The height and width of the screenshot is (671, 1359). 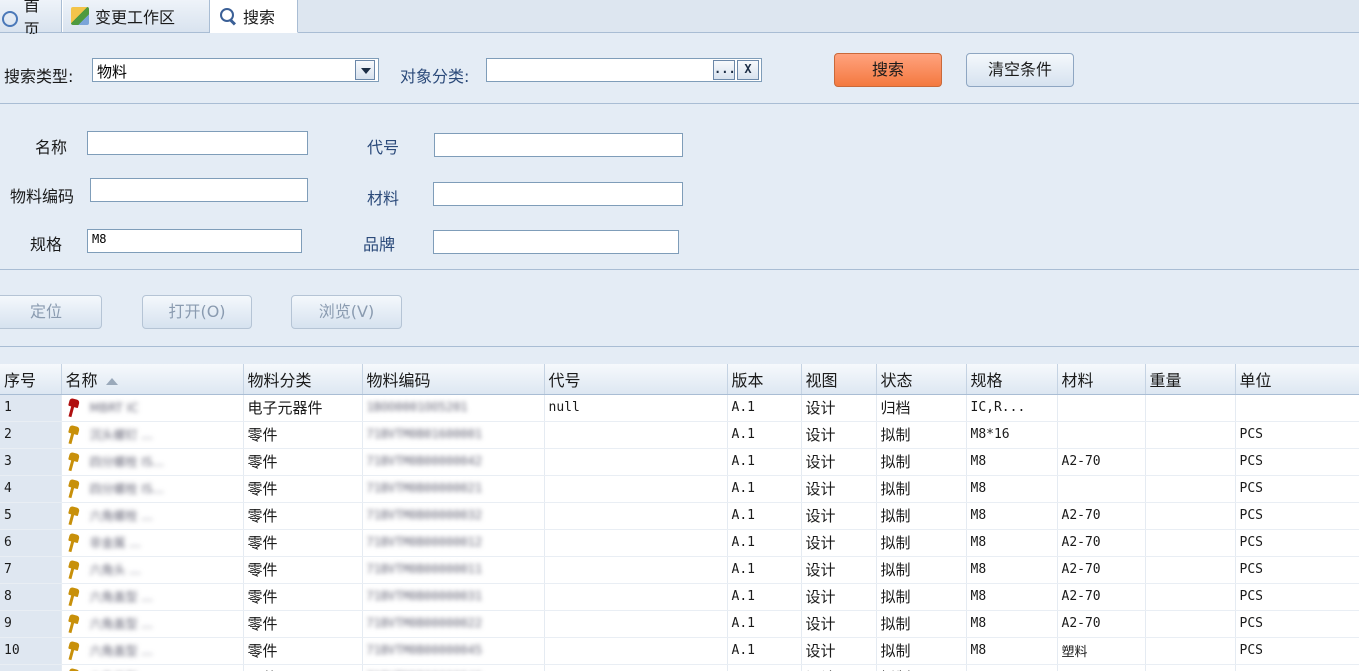 I want to click on cell-index: 8, so click(x=31, y=597).